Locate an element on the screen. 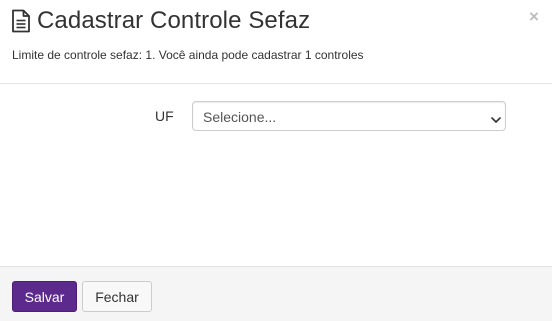 The height and width of the screenshot is (321, 552). close-button: Fechar is located at coordinates (117, 296).